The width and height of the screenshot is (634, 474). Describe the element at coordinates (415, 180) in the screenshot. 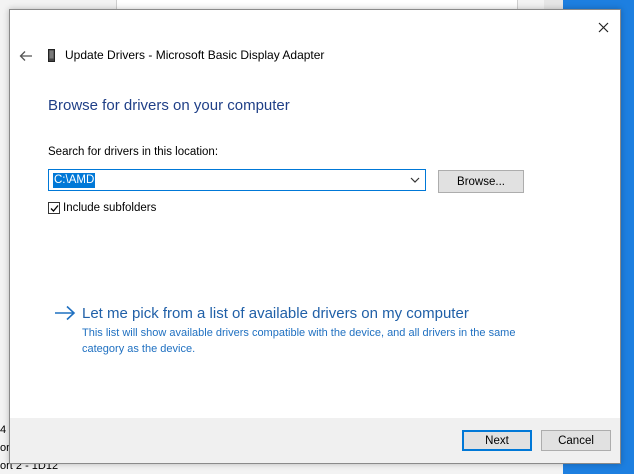

I see `chevron-down-icon` at that location.